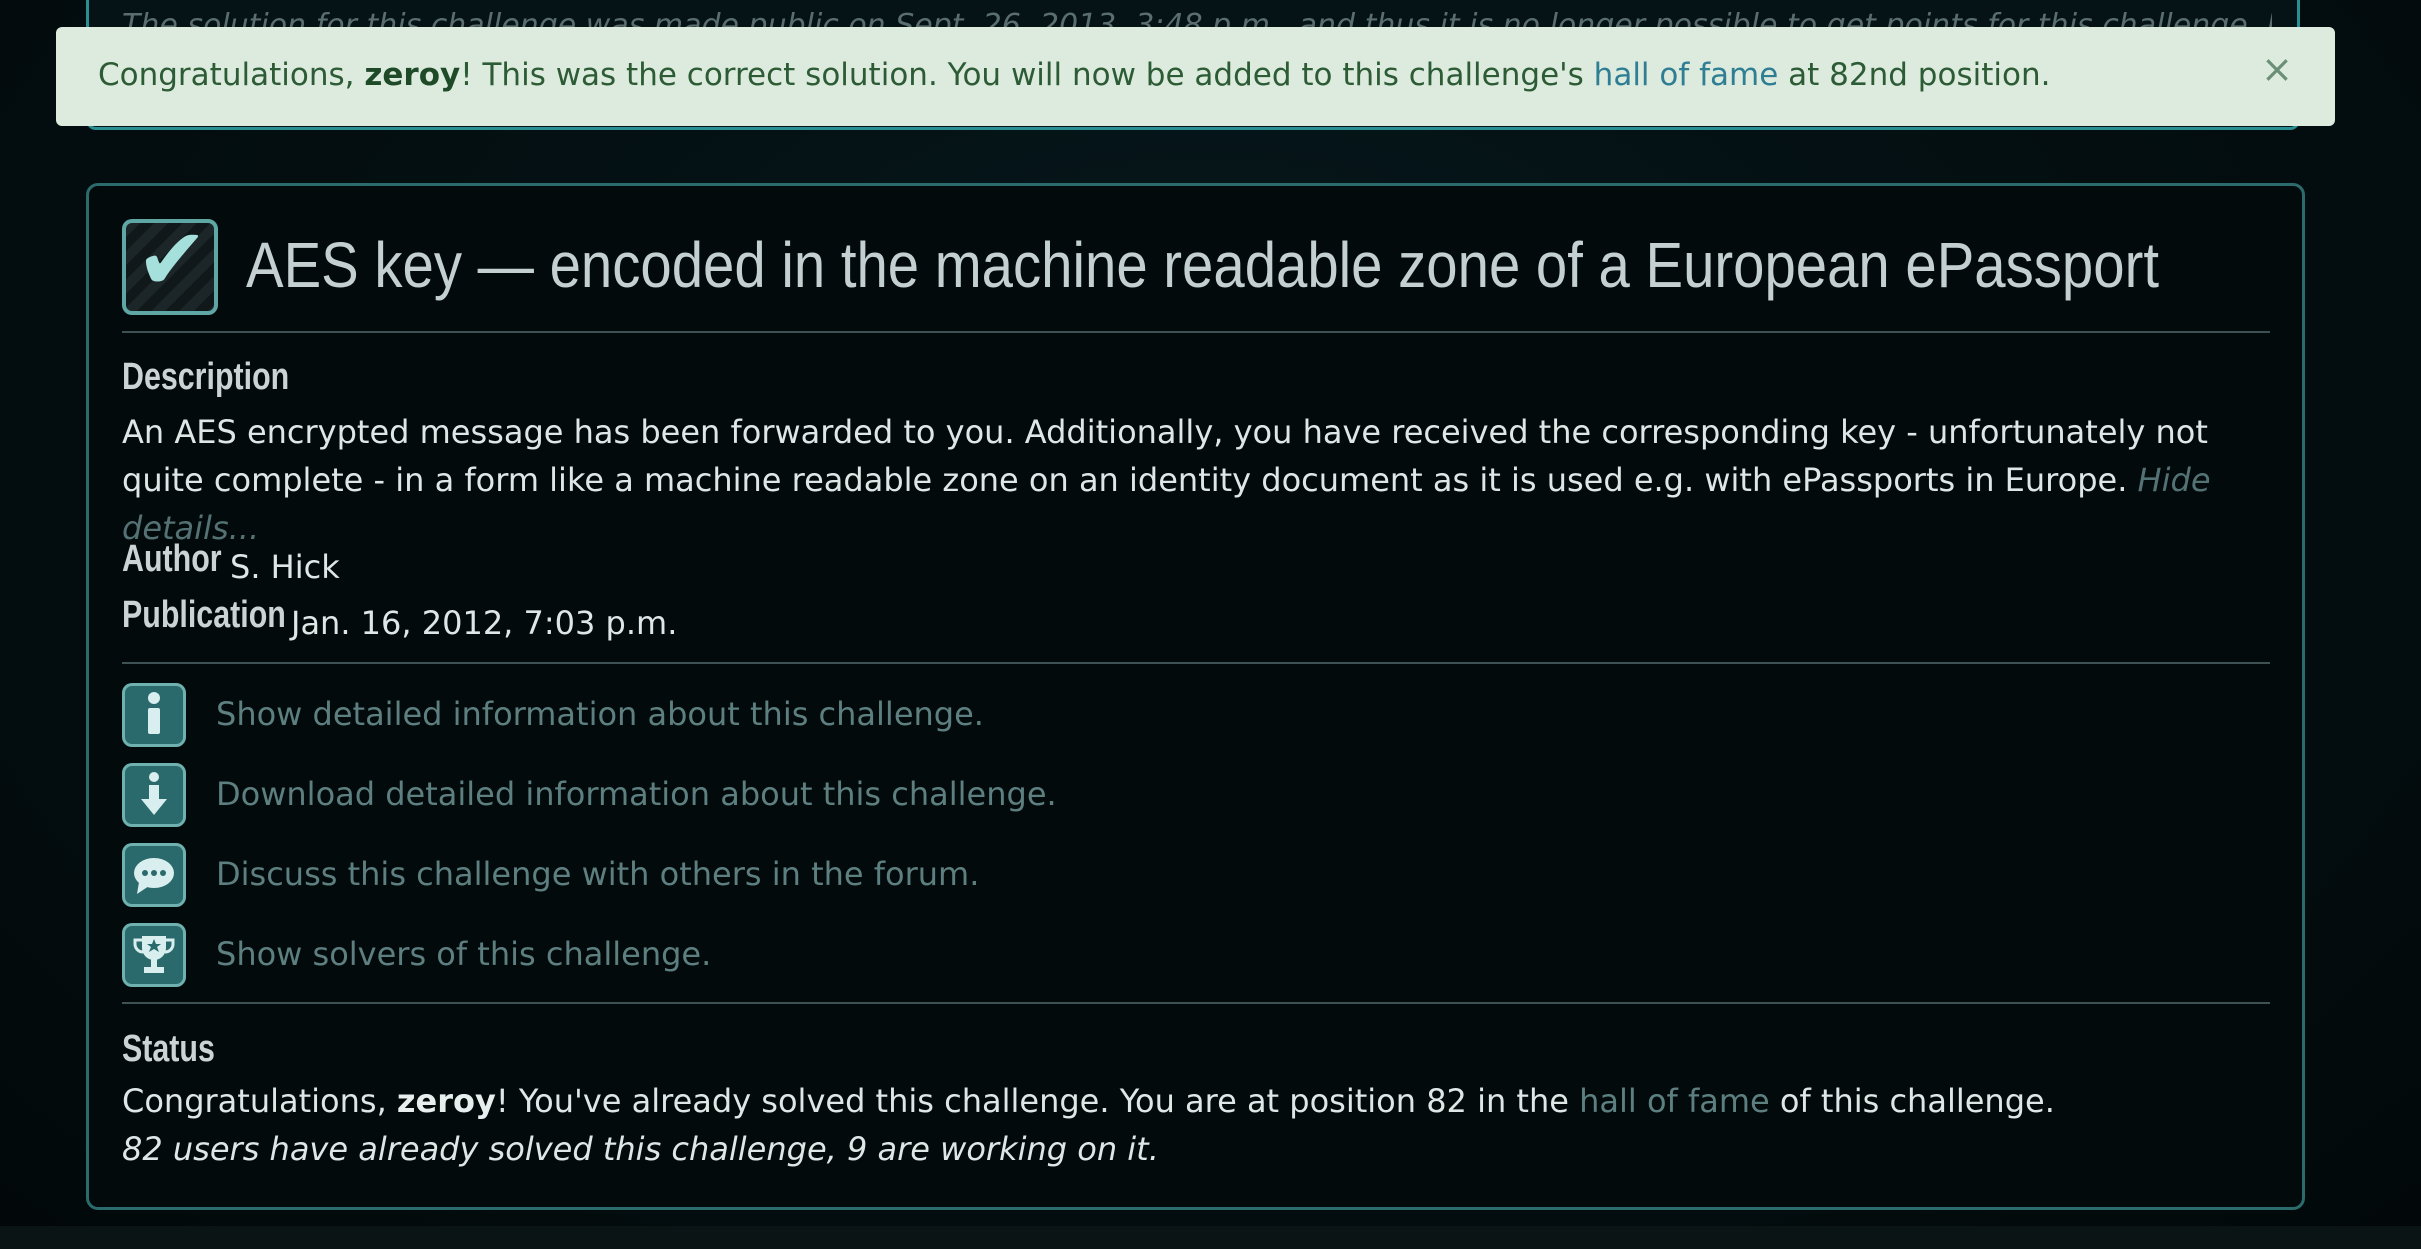 This screenshot has width=2421, height=1249. Describe the element at coordinates (206, 377) in the screenshot. I see `description-label: Description` at that location.